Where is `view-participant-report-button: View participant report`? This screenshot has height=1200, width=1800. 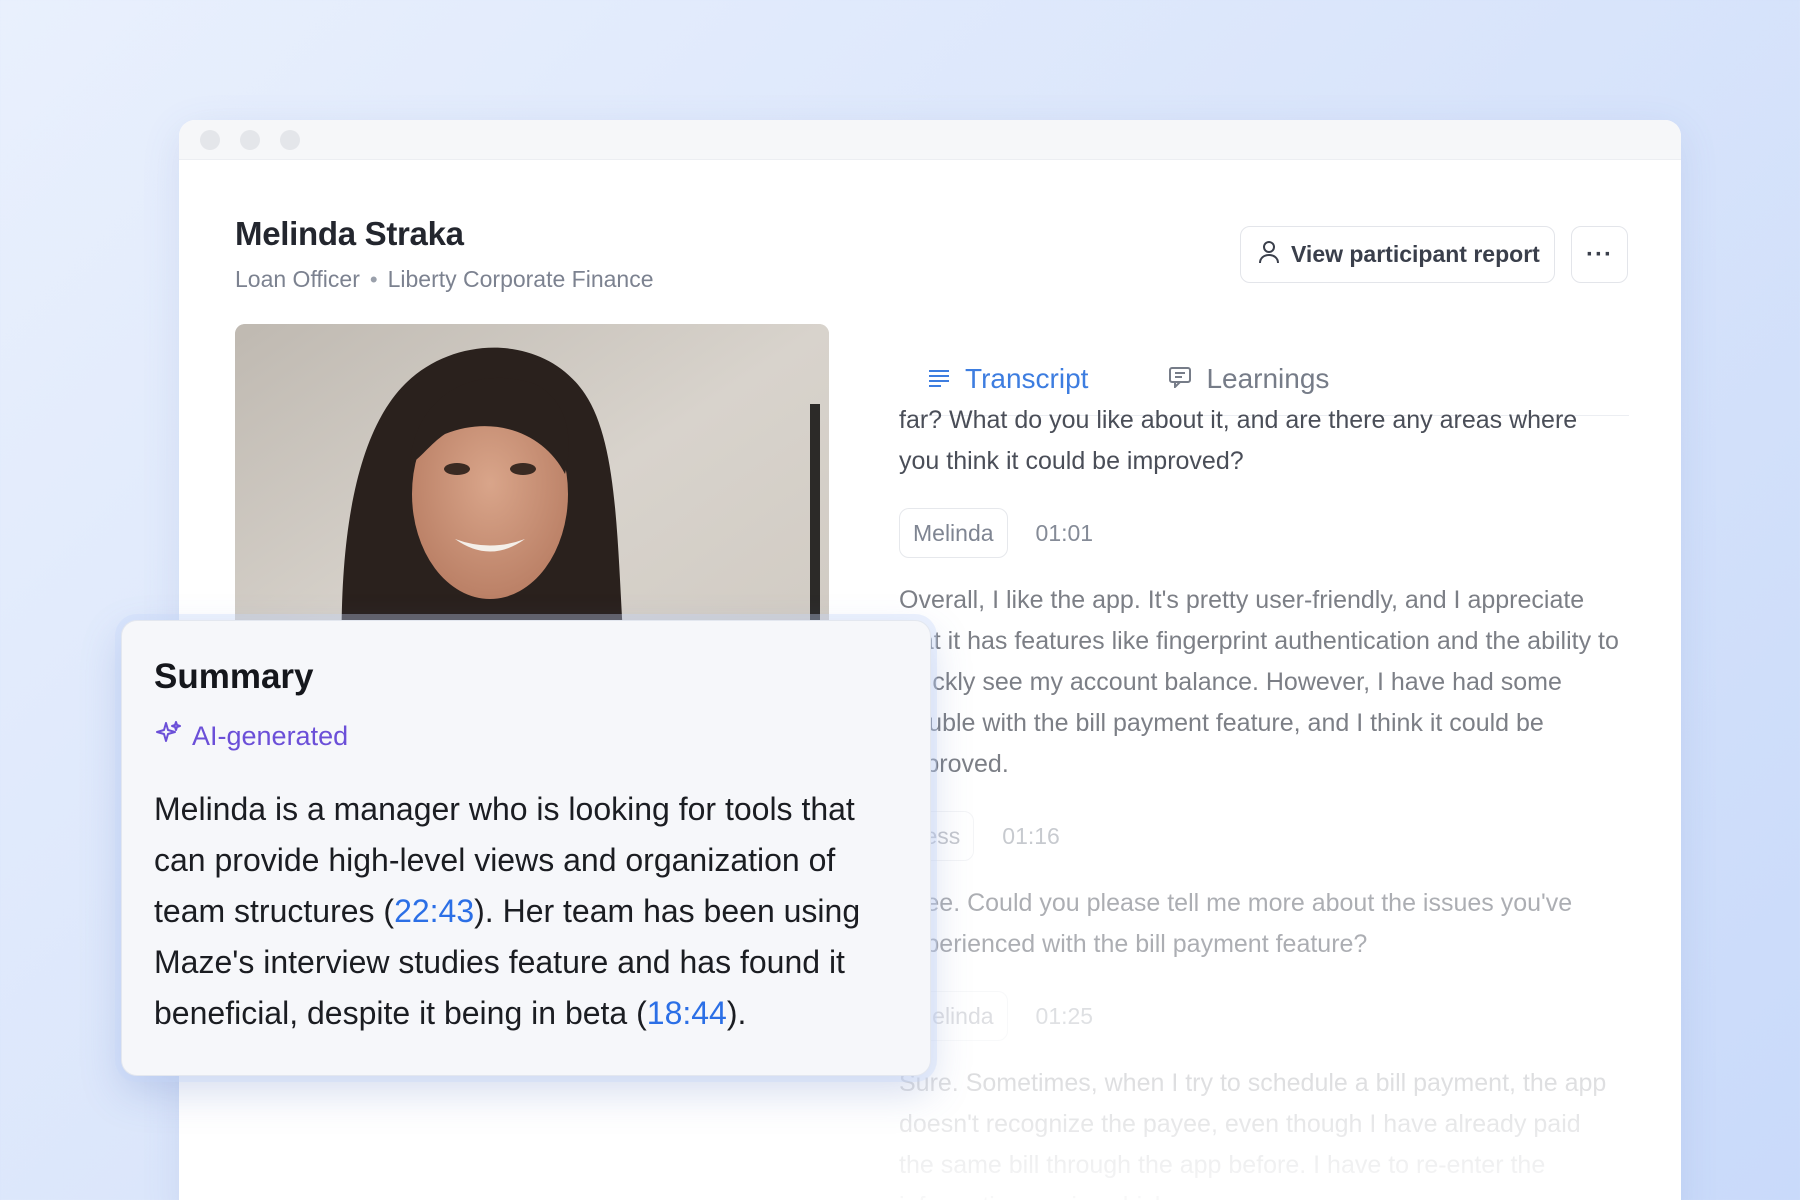 view-participant-report-button: View participant report is located at coordinates (1397, 254).